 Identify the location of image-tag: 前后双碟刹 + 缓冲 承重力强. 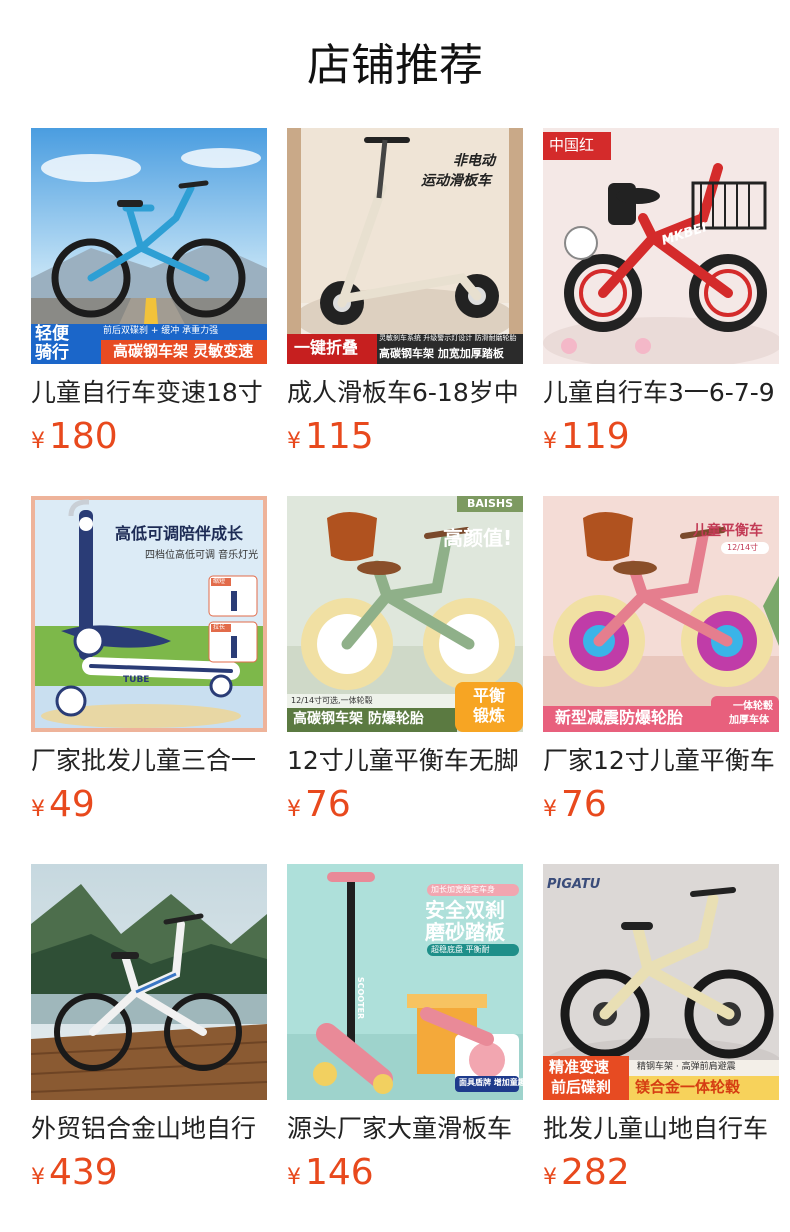
(161, 331).